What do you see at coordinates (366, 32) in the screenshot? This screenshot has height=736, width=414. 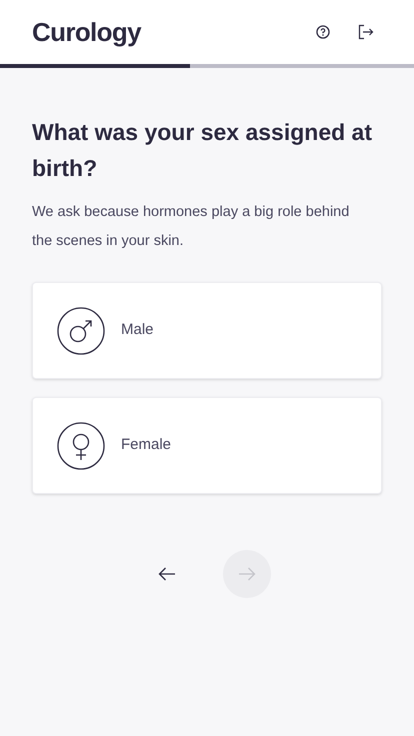 I see `logout-icon` at bounding box center [366, 32].